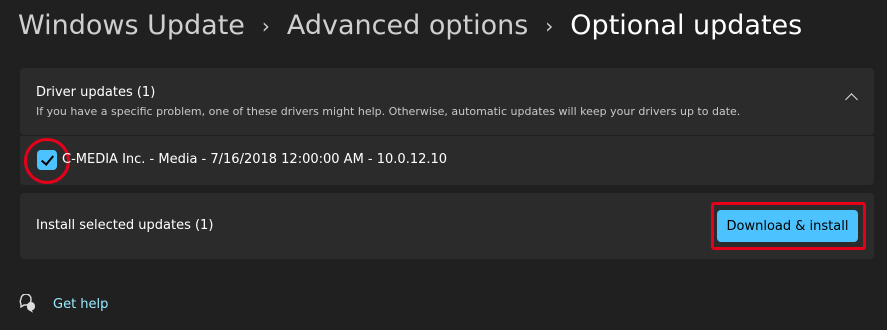  What do you see at coordinates (80, 304) in the screenshot?
I see `get-help-link: Get help` at bounding box center [80, 304].